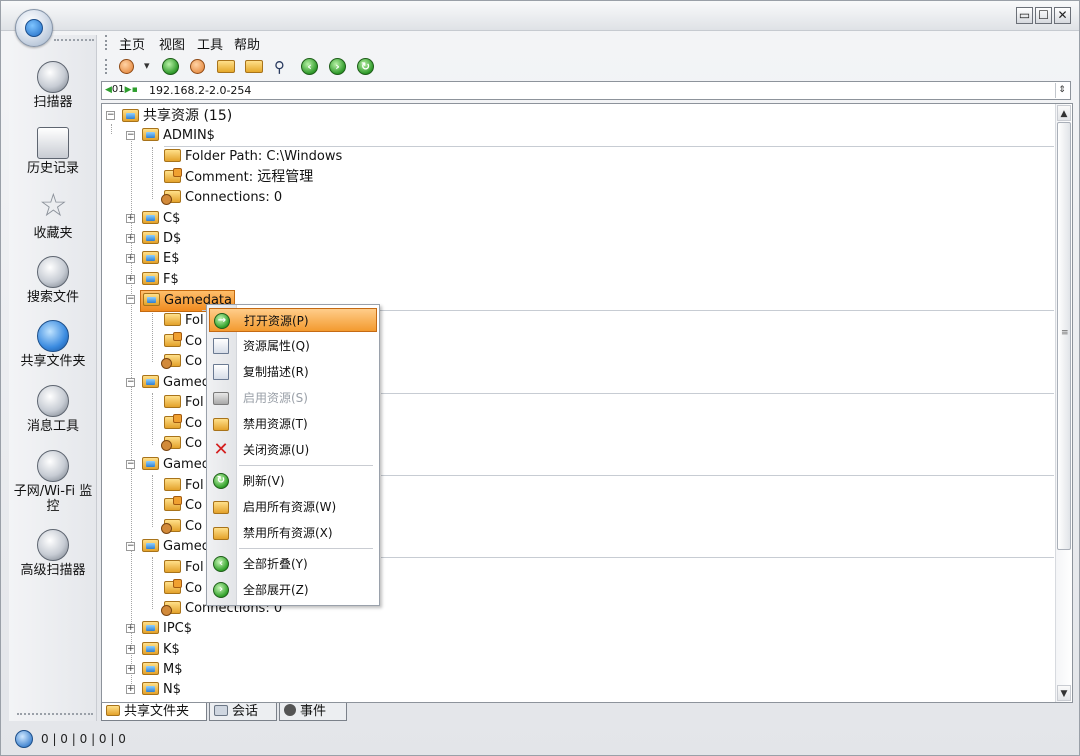 The height and width of the screenshot is (756, 1080). What do you see at coordinates (132, 43) in the screenshot?
I see `menu-home: 主页` at bounding box center [132, 43].